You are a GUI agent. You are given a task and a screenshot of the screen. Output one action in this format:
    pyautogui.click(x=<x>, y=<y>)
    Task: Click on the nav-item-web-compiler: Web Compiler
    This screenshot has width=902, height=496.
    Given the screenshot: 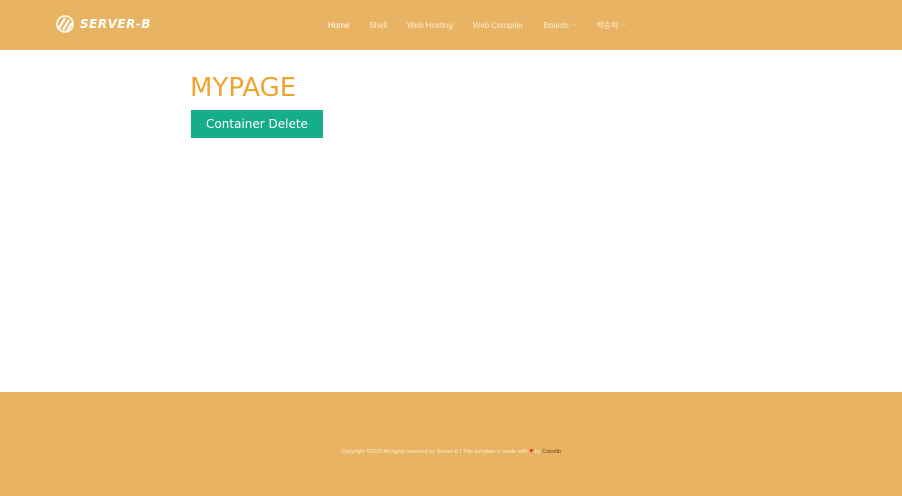 What is the action you would take?
    pyautogui.click(x=498, y=25)
    